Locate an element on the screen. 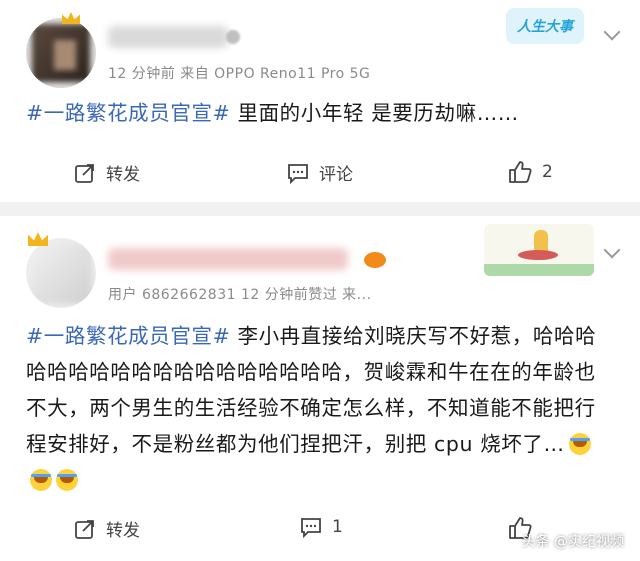 The width and height of the screenshot is (640, 561). watermark-text: 头条 @实纪视频 is located at coordinates (572, 542).